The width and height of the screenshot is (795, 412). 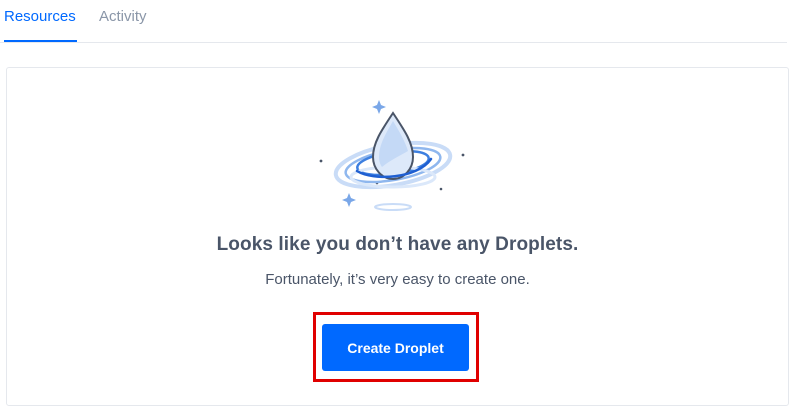 I want to click on create-droplet-button: Create Droplet, so click(x=395, y=347).